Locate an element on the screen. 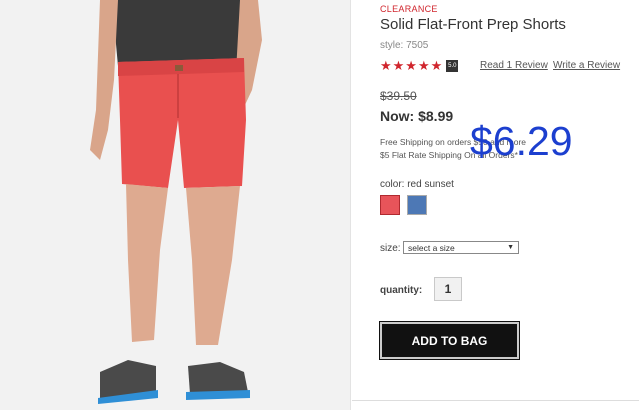  size-select: select a size ▼ is located at coordinates (461, 247).